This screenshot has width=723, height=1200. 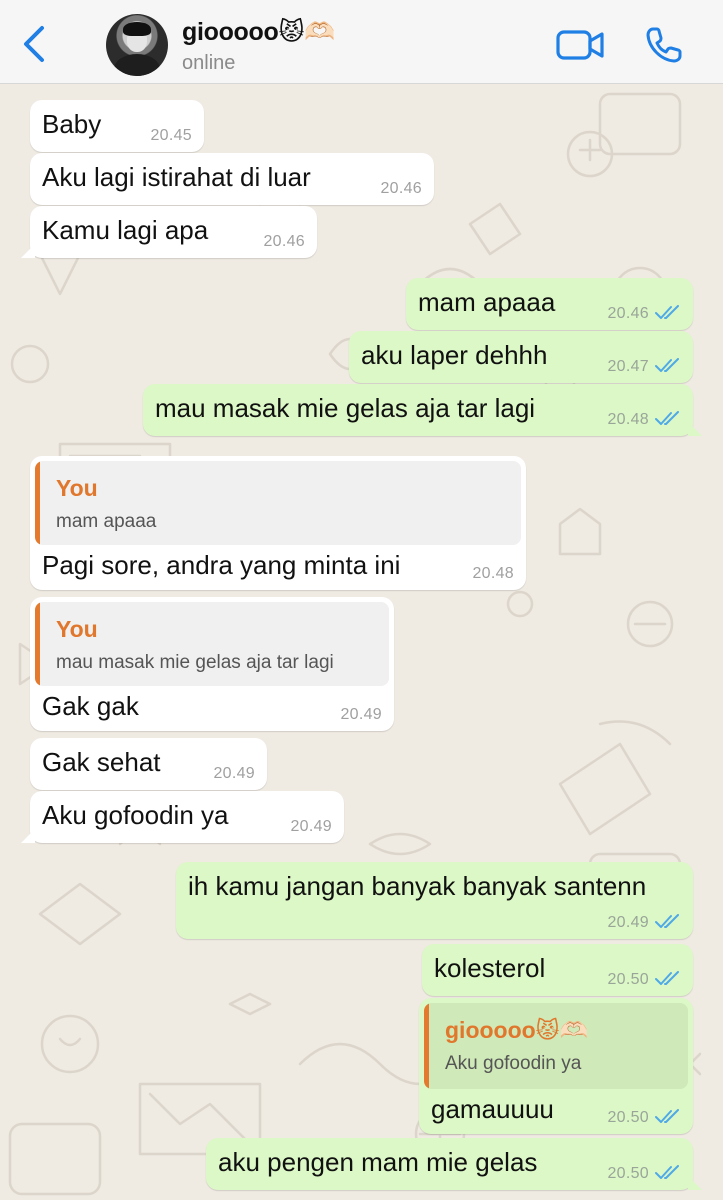 What do you see at coordinates (137, 29) in the screenshot?
I see `avatar-hair` at bounding box center [137, 29].